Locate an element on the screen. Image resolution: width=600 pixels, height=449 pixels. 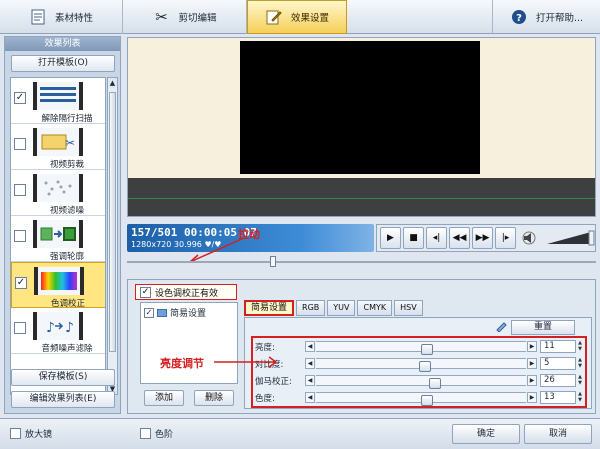
effect-item-denoise: 视频滤噪 is located at coordinates (58, 193).